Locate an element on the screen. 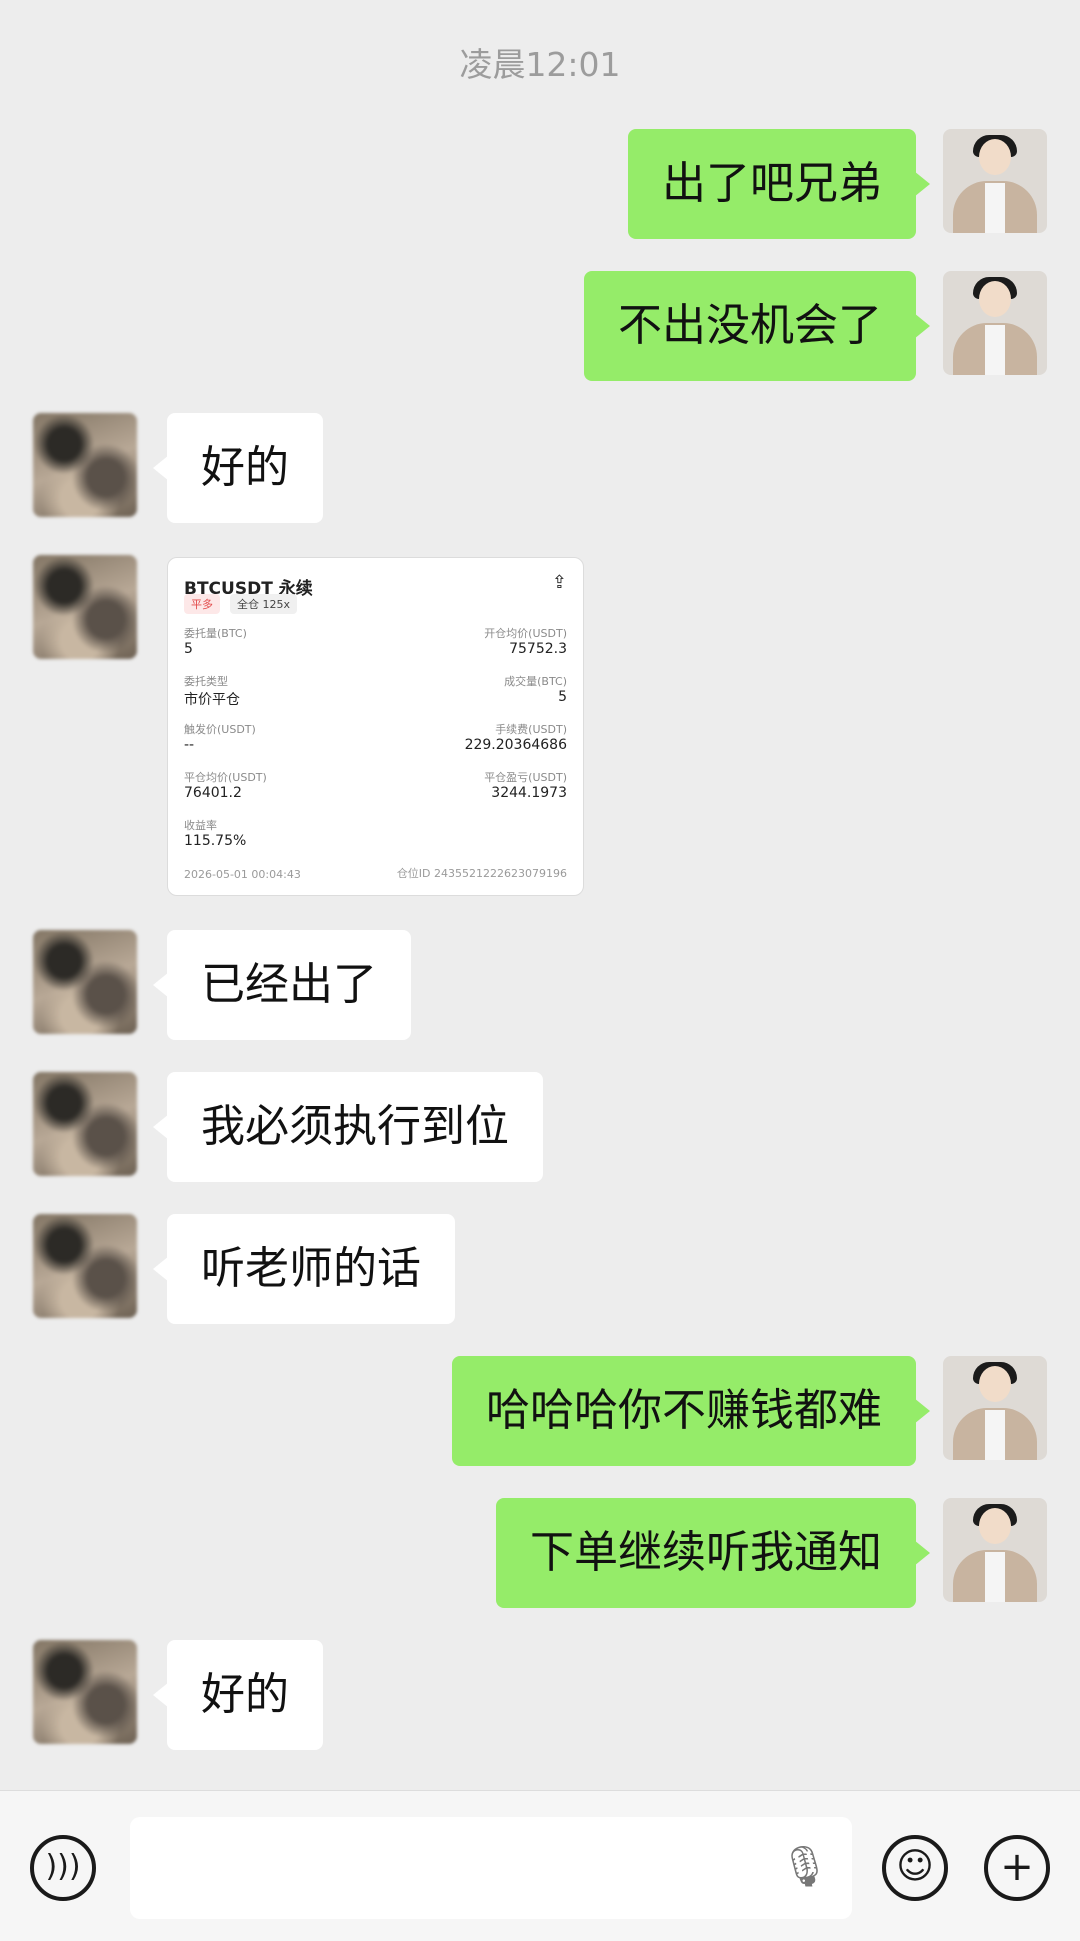  share-icon: ⇪ is located at coordinates (559, 582).